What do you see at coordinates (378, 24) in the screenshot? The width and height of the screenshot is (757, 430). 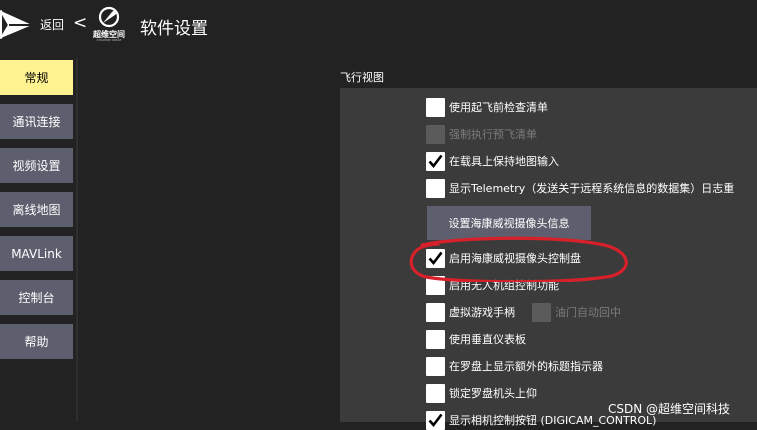 I see `top-bar: 返回 < 超维空间 CHAOWEI SPACE 软件设置` at bounding box center [378, 24].